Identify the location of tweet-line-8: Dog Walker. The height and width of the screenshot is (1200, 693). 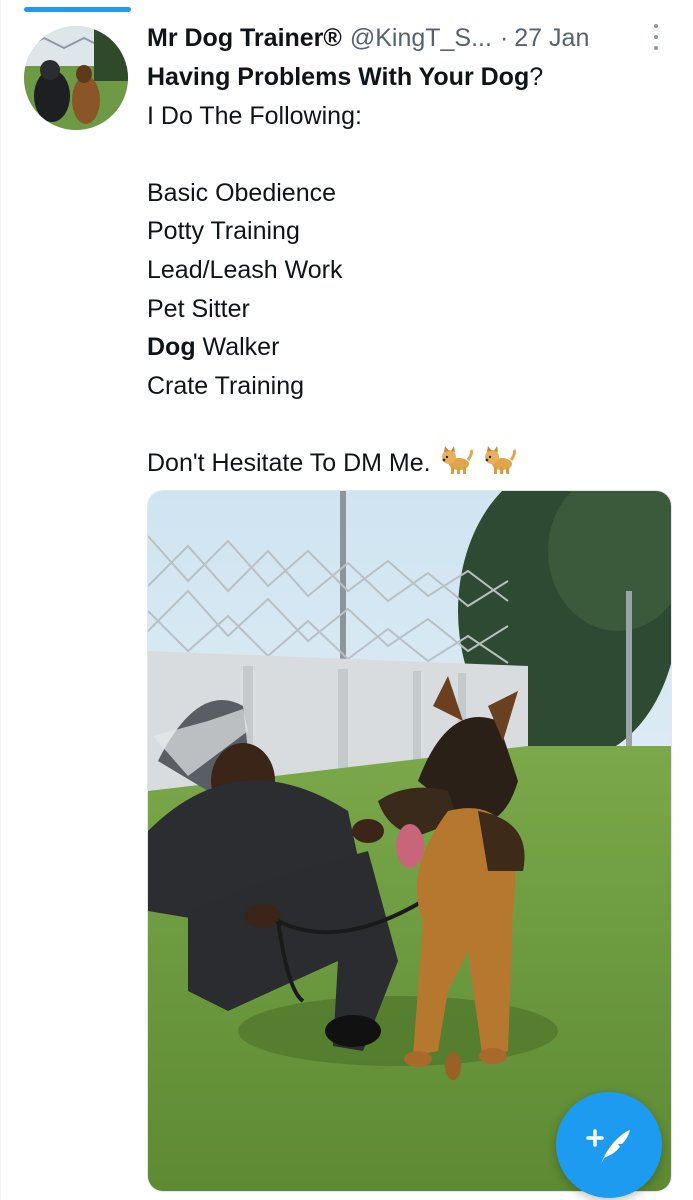
(407, 347).